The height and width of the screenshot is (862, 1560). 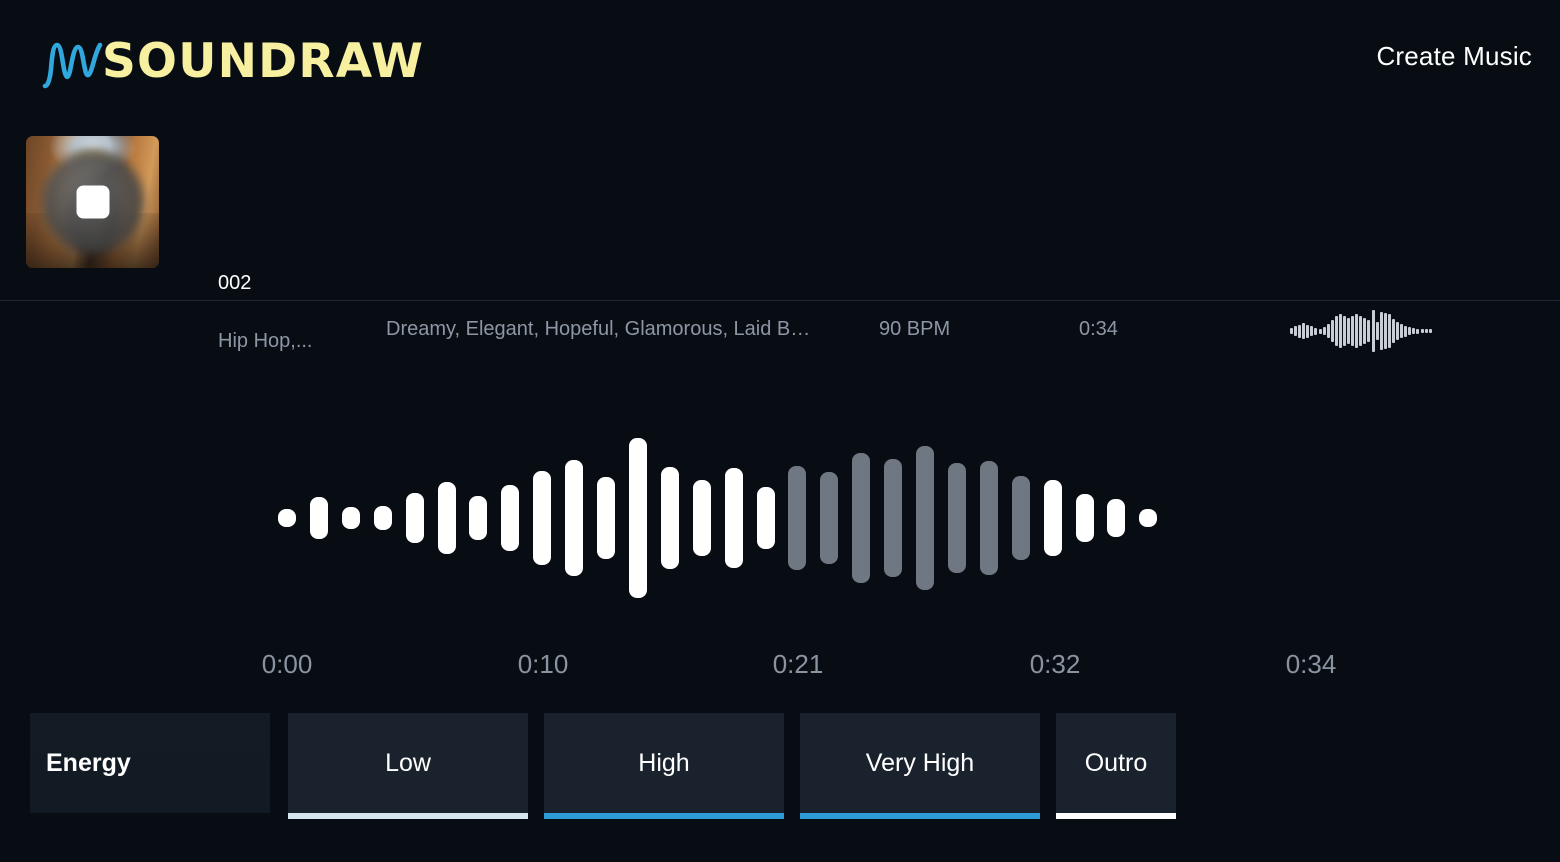 I want to click on energy-segment-high: High, so click(x=664, y=766).